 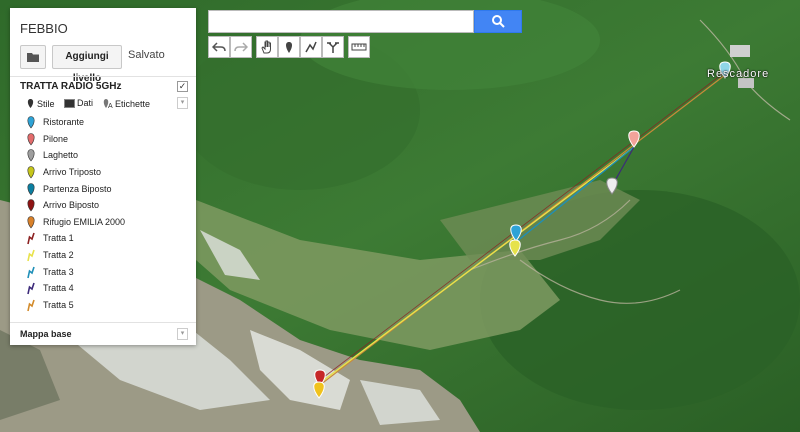 What do you see at coordinates (738, 74) in the screenshot?
I see `map-place-label: Rescadore` at bounding box center [738, 74].